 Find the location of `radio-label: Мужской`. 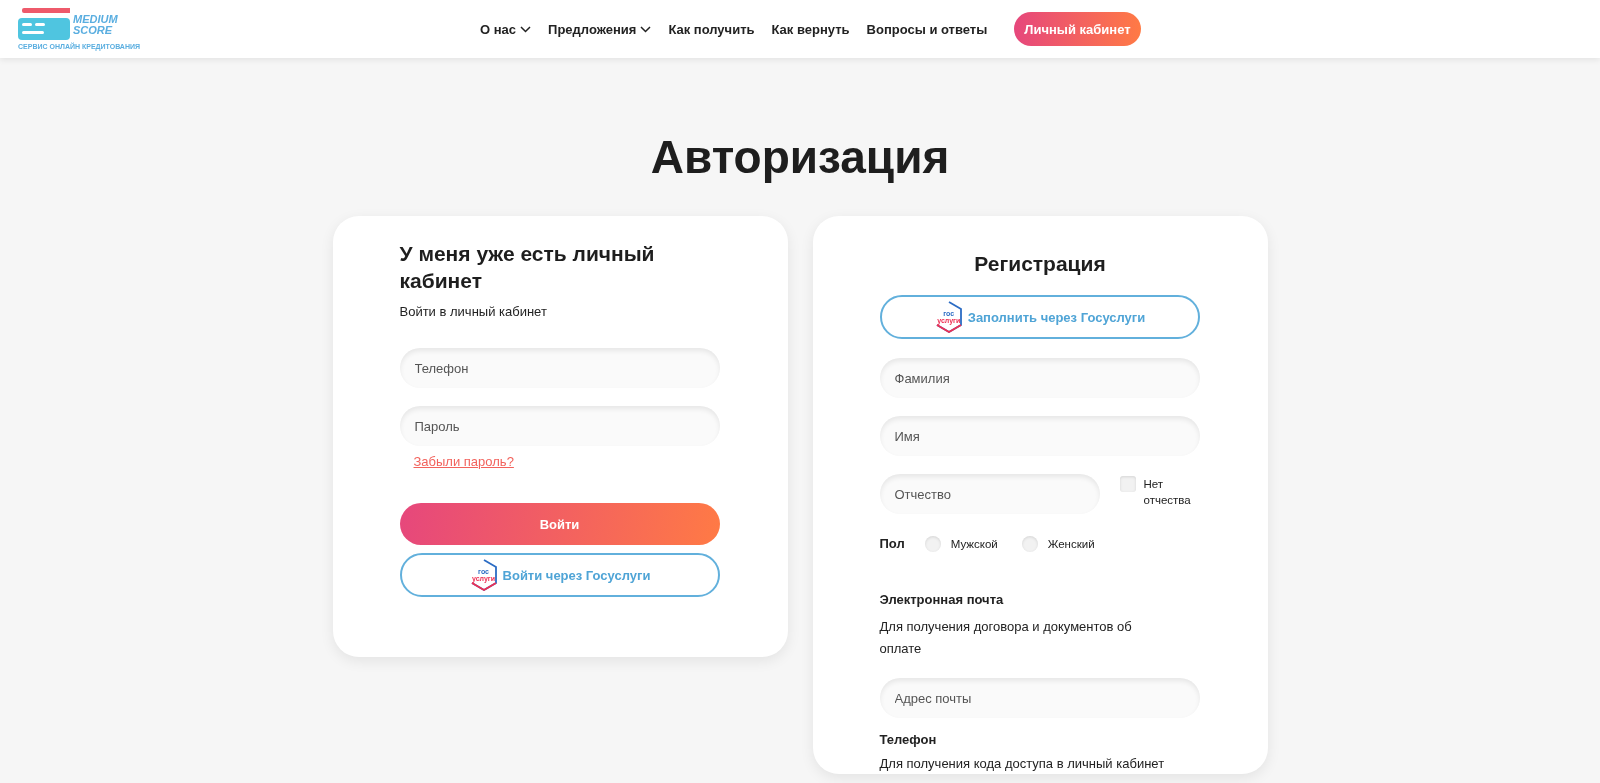

radio-label: Мужской is located at coordinates (974, 544).